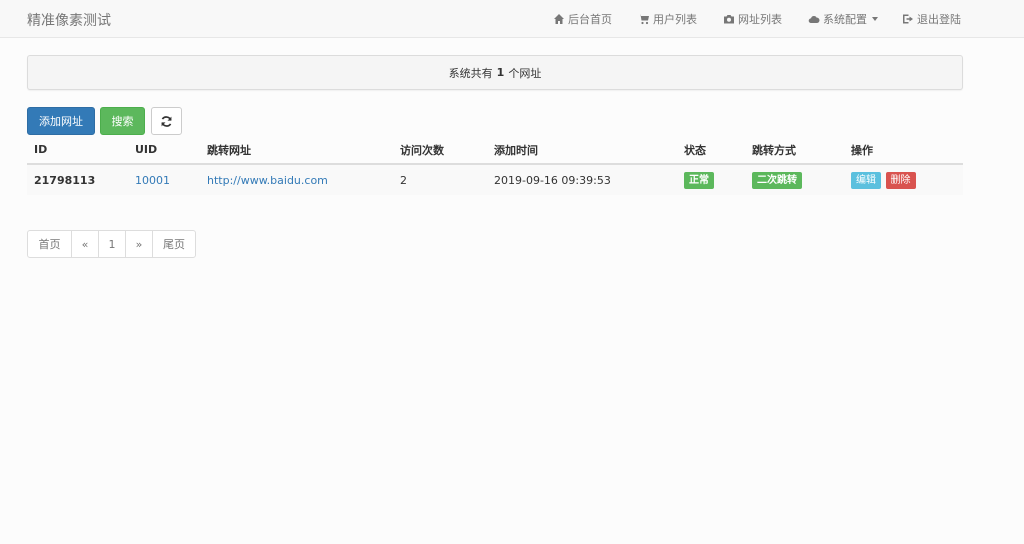 Image resolution: width=1024 pixels, height=544 pixels. I want to click on camera-icon, so click(729, 19).